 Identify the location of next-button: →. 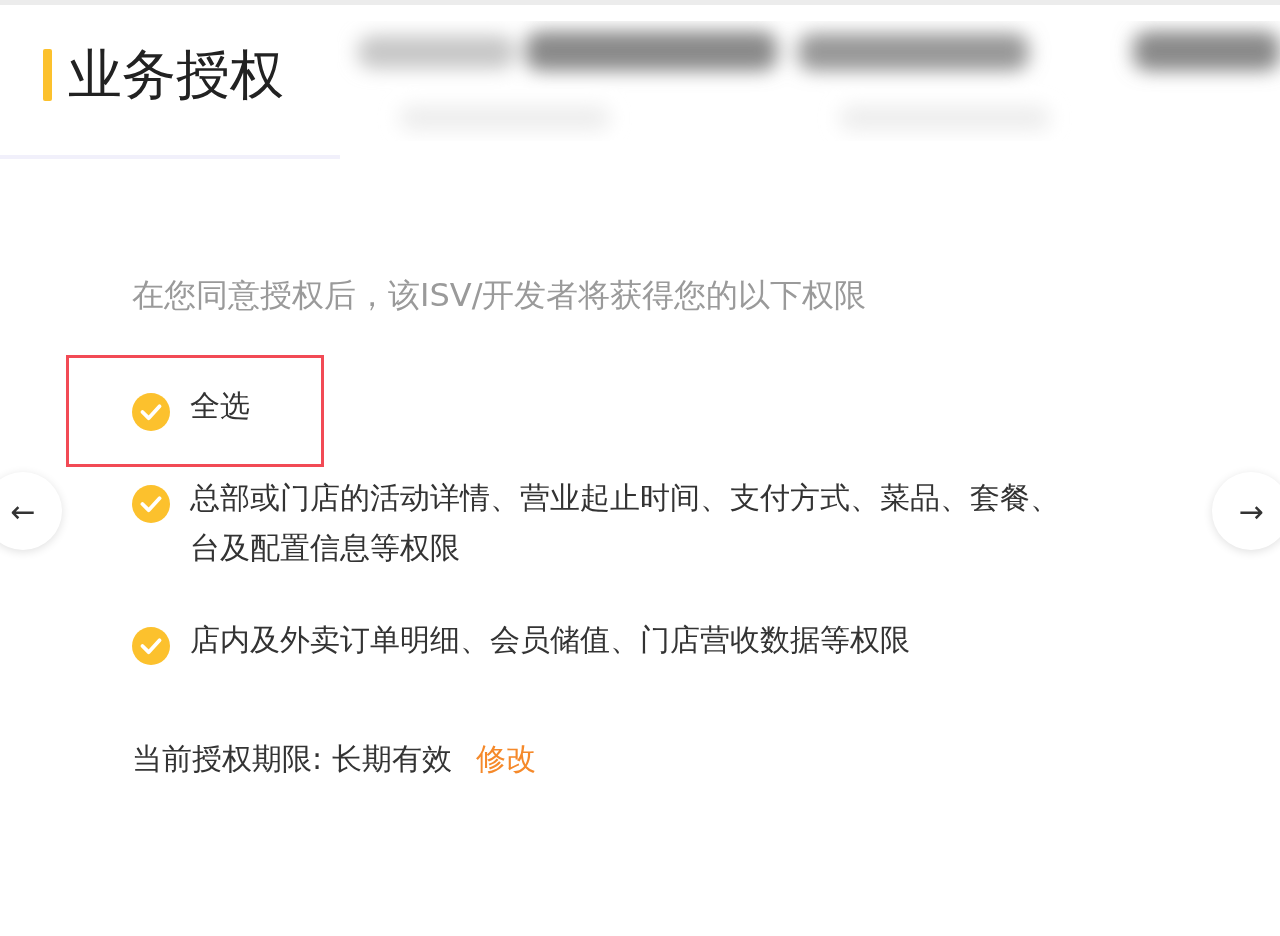
(1246, 511).